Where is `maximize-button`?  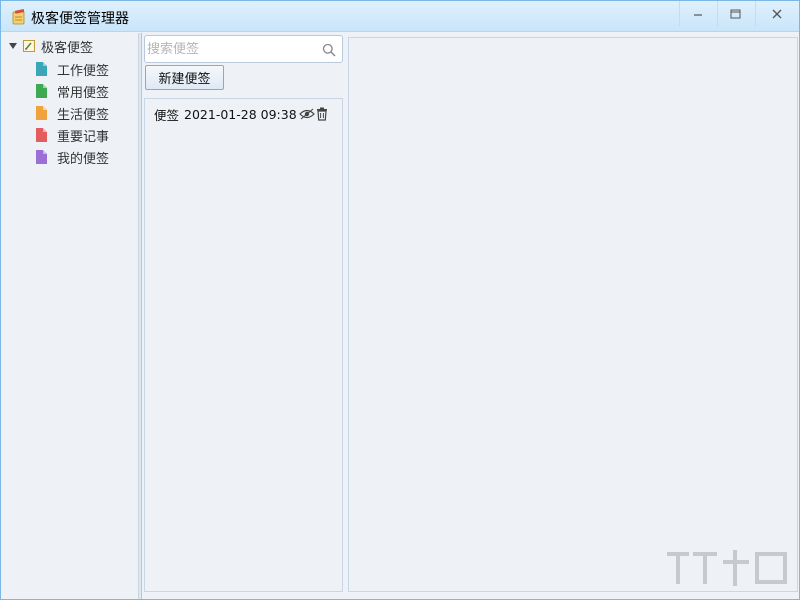
maximize-button is located at coordinates (735, 14).